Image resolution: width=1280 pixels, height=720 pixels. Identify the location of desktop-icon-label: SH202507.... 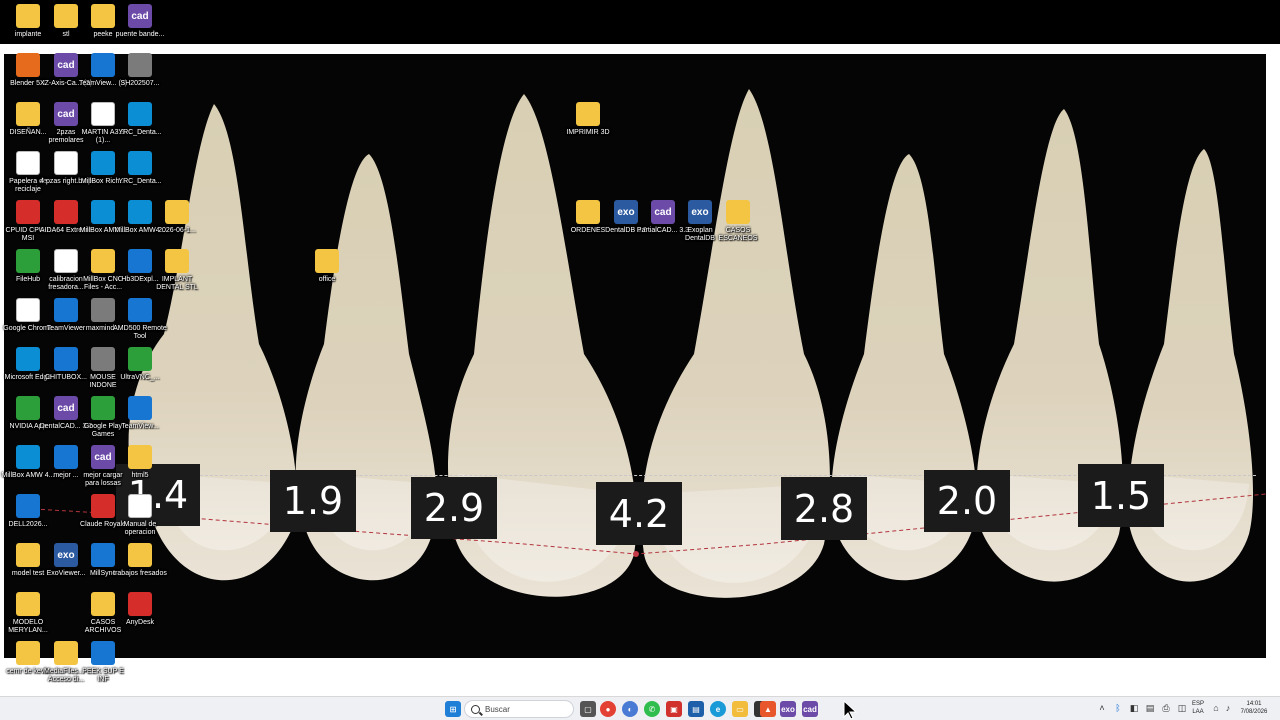
(140, 83).